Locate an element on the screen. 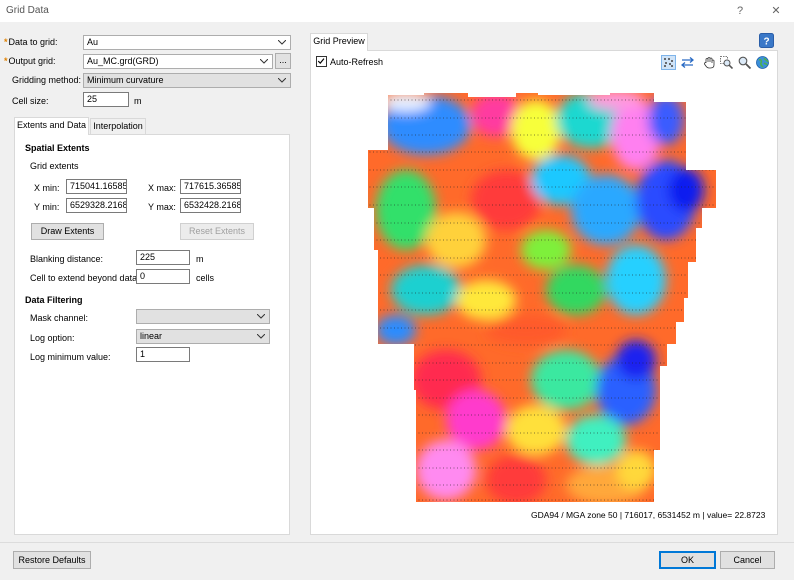  gridding-method-label: Gridding method: is located at coordinates (47, 80).